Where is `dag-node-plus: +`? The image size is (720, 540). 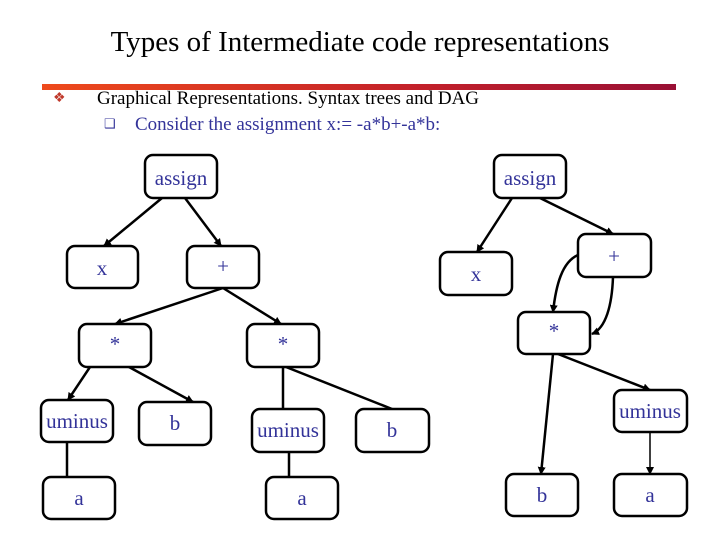
dag-node-plus: + is located at coordinates (614, 255).